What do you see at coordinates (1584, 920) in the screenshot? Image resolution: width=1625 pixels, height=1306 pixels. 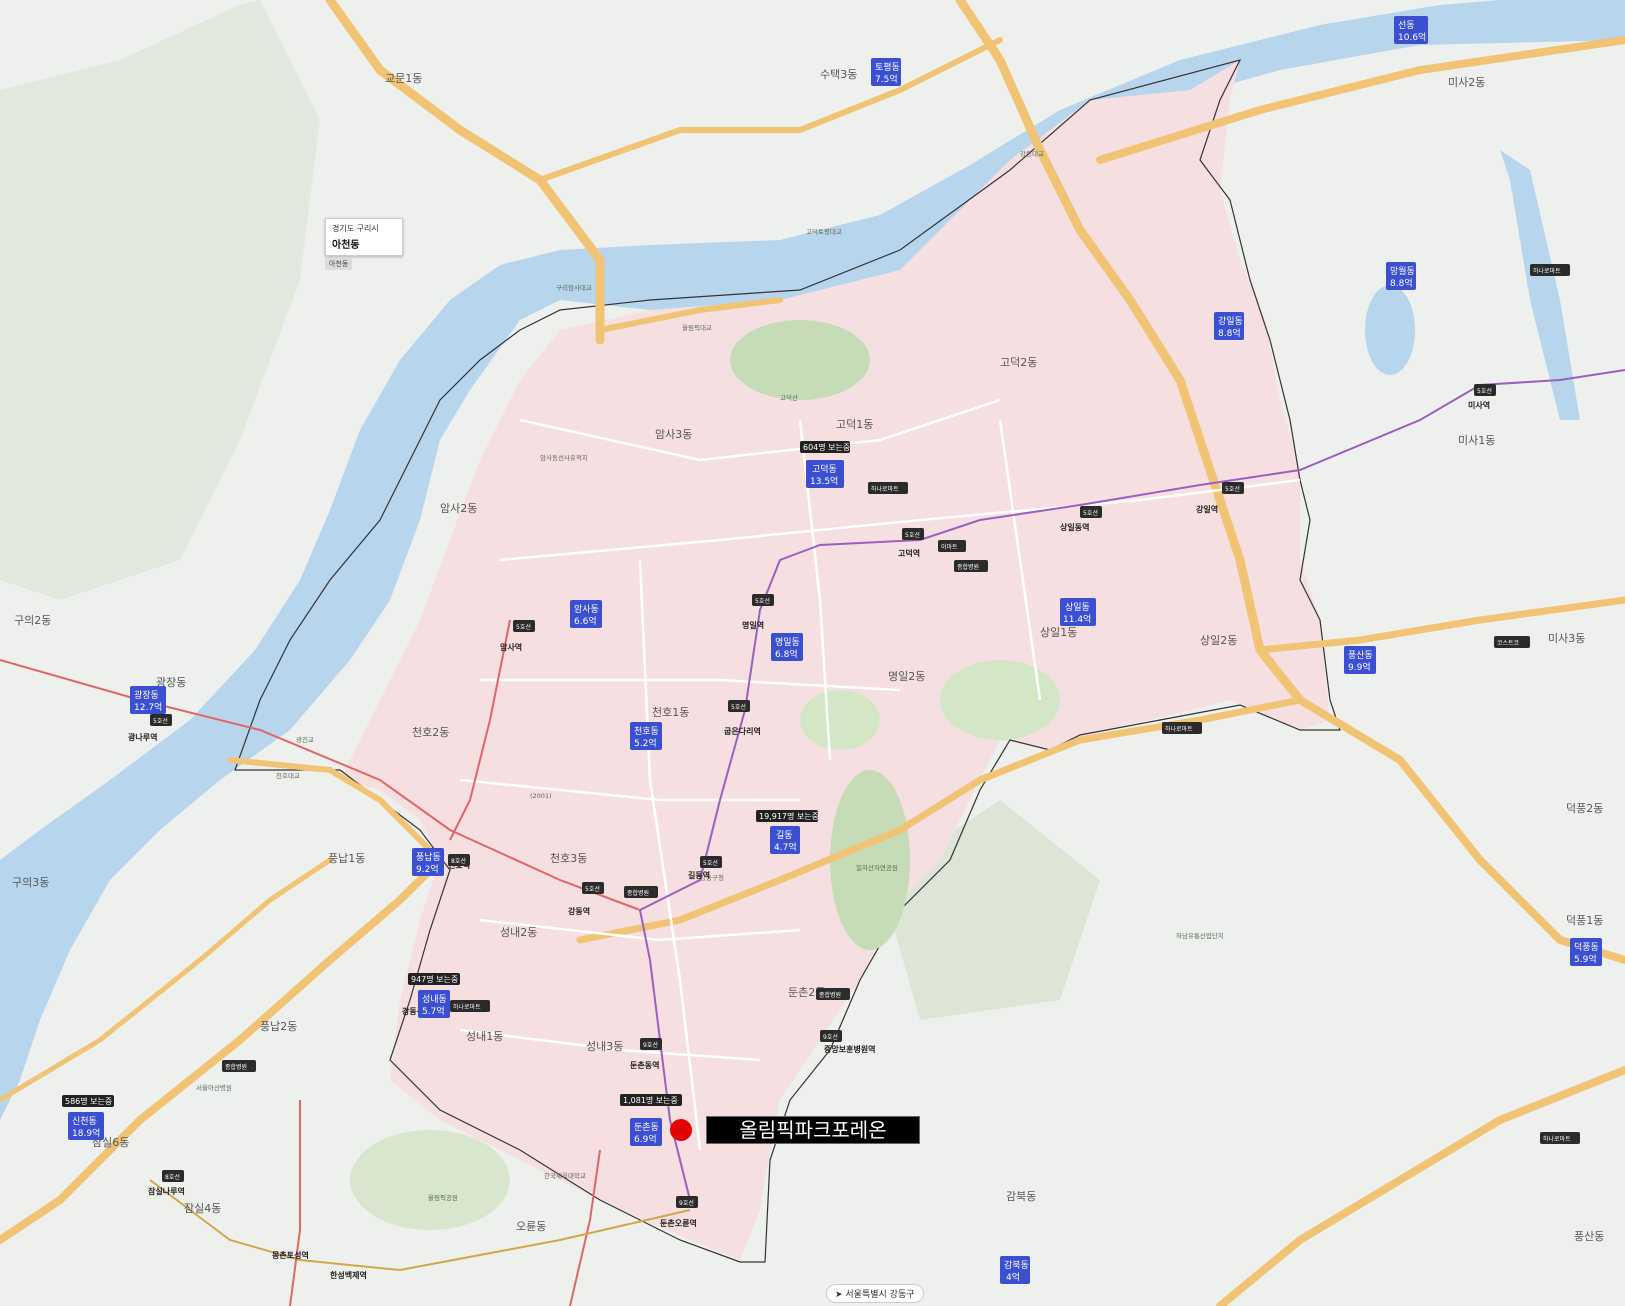 I see `dong-label: 덕풍1동` at bounding box center [1584, 920].